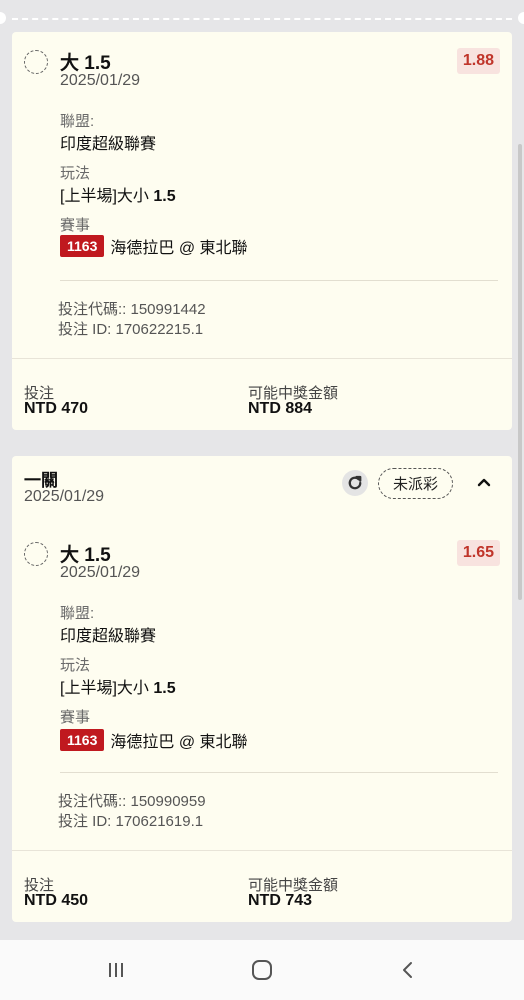 Image resolution: width=524 pixels, height=1000 pixels. I want to click on bet-code: 投注代碼:: 150990959, so click(132, 801).